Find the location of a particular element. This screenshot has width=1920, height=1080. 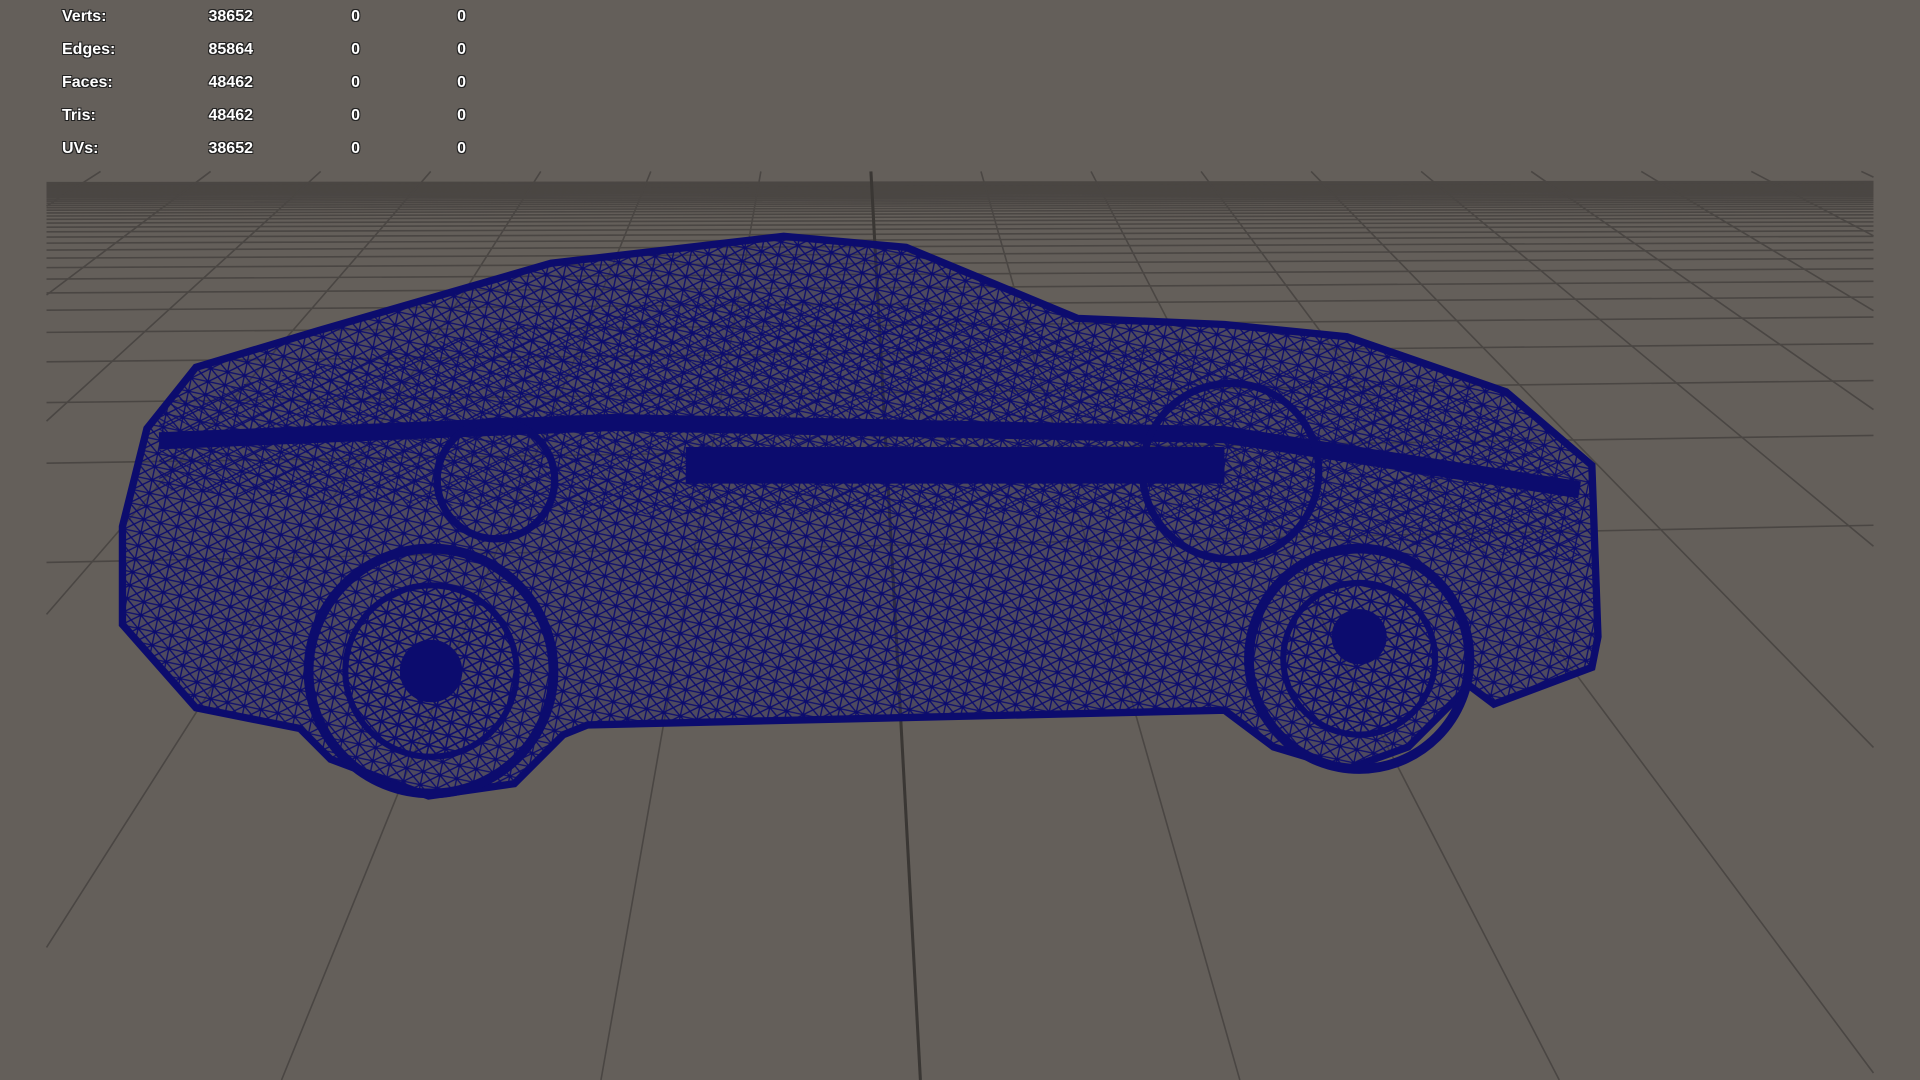

stat-row-verts: Verts: 38652 0 0 is located at coordinates (260, 18).